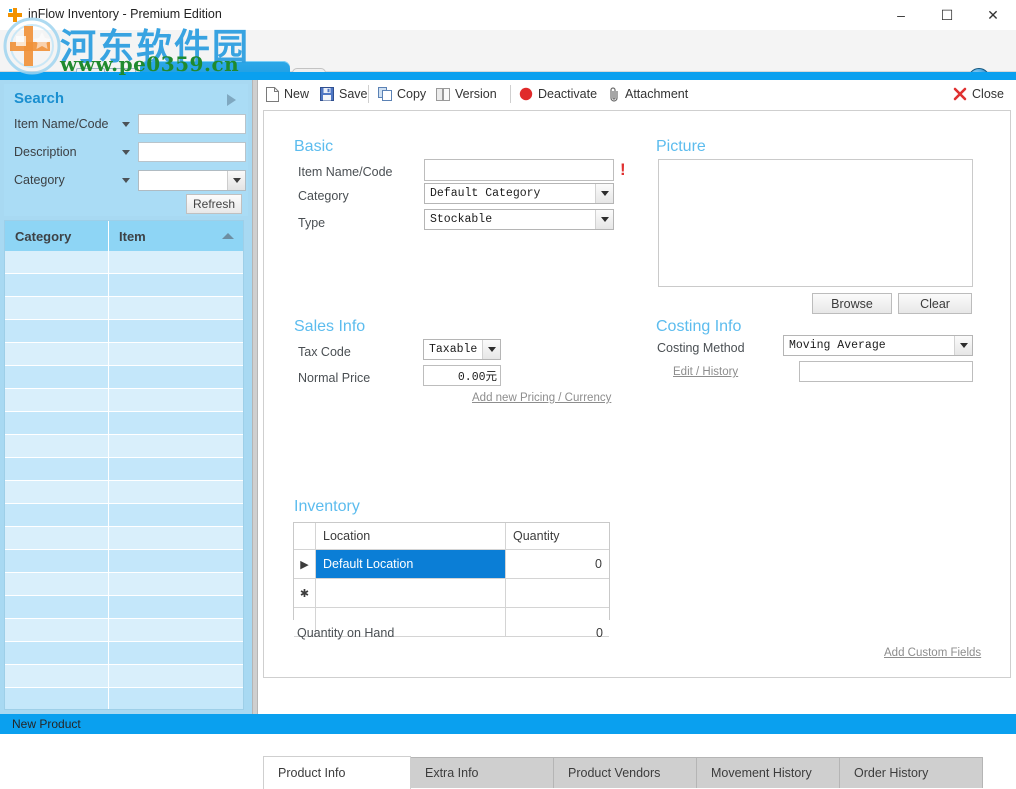  I want to click on attachment-button-label: Attachment, so click(657, 94).